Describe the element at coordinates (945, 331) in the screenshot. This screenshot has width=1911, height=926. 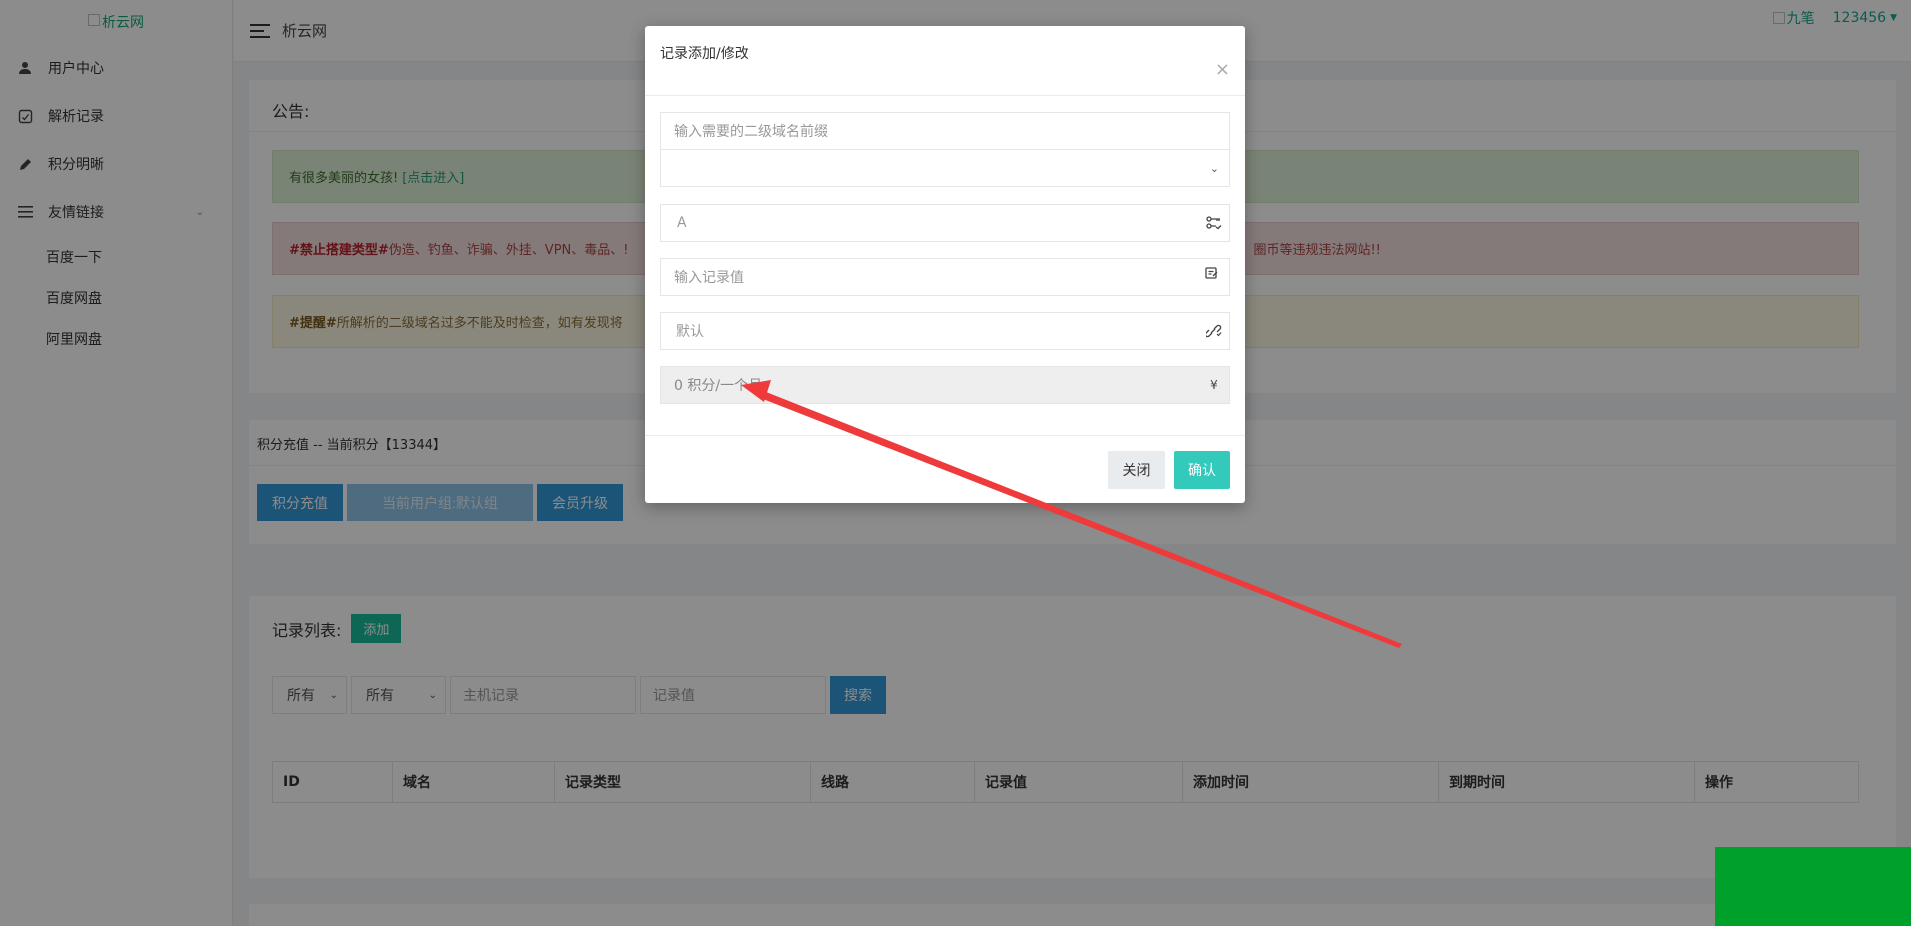
I see `line-field: 默认` at that location.